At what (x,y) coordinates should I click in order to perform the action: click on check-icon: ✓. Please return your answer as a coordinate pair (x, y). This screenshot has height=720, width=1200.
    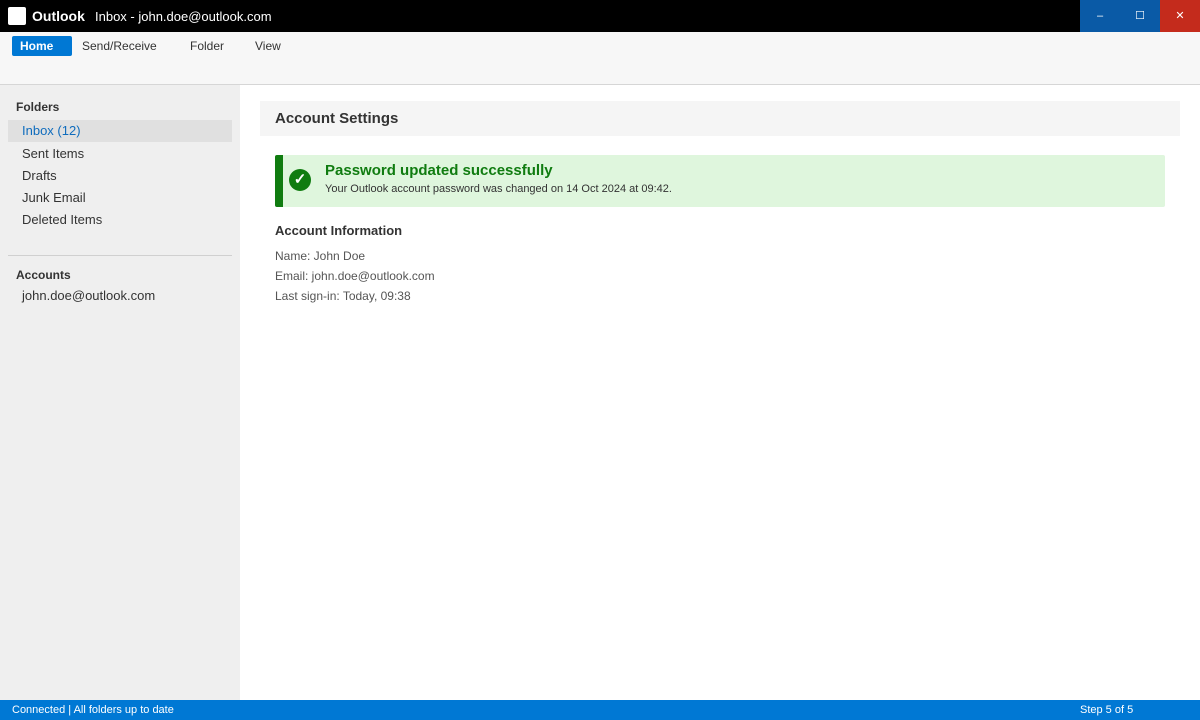
    Looking at the image, I should click on (300, 180).